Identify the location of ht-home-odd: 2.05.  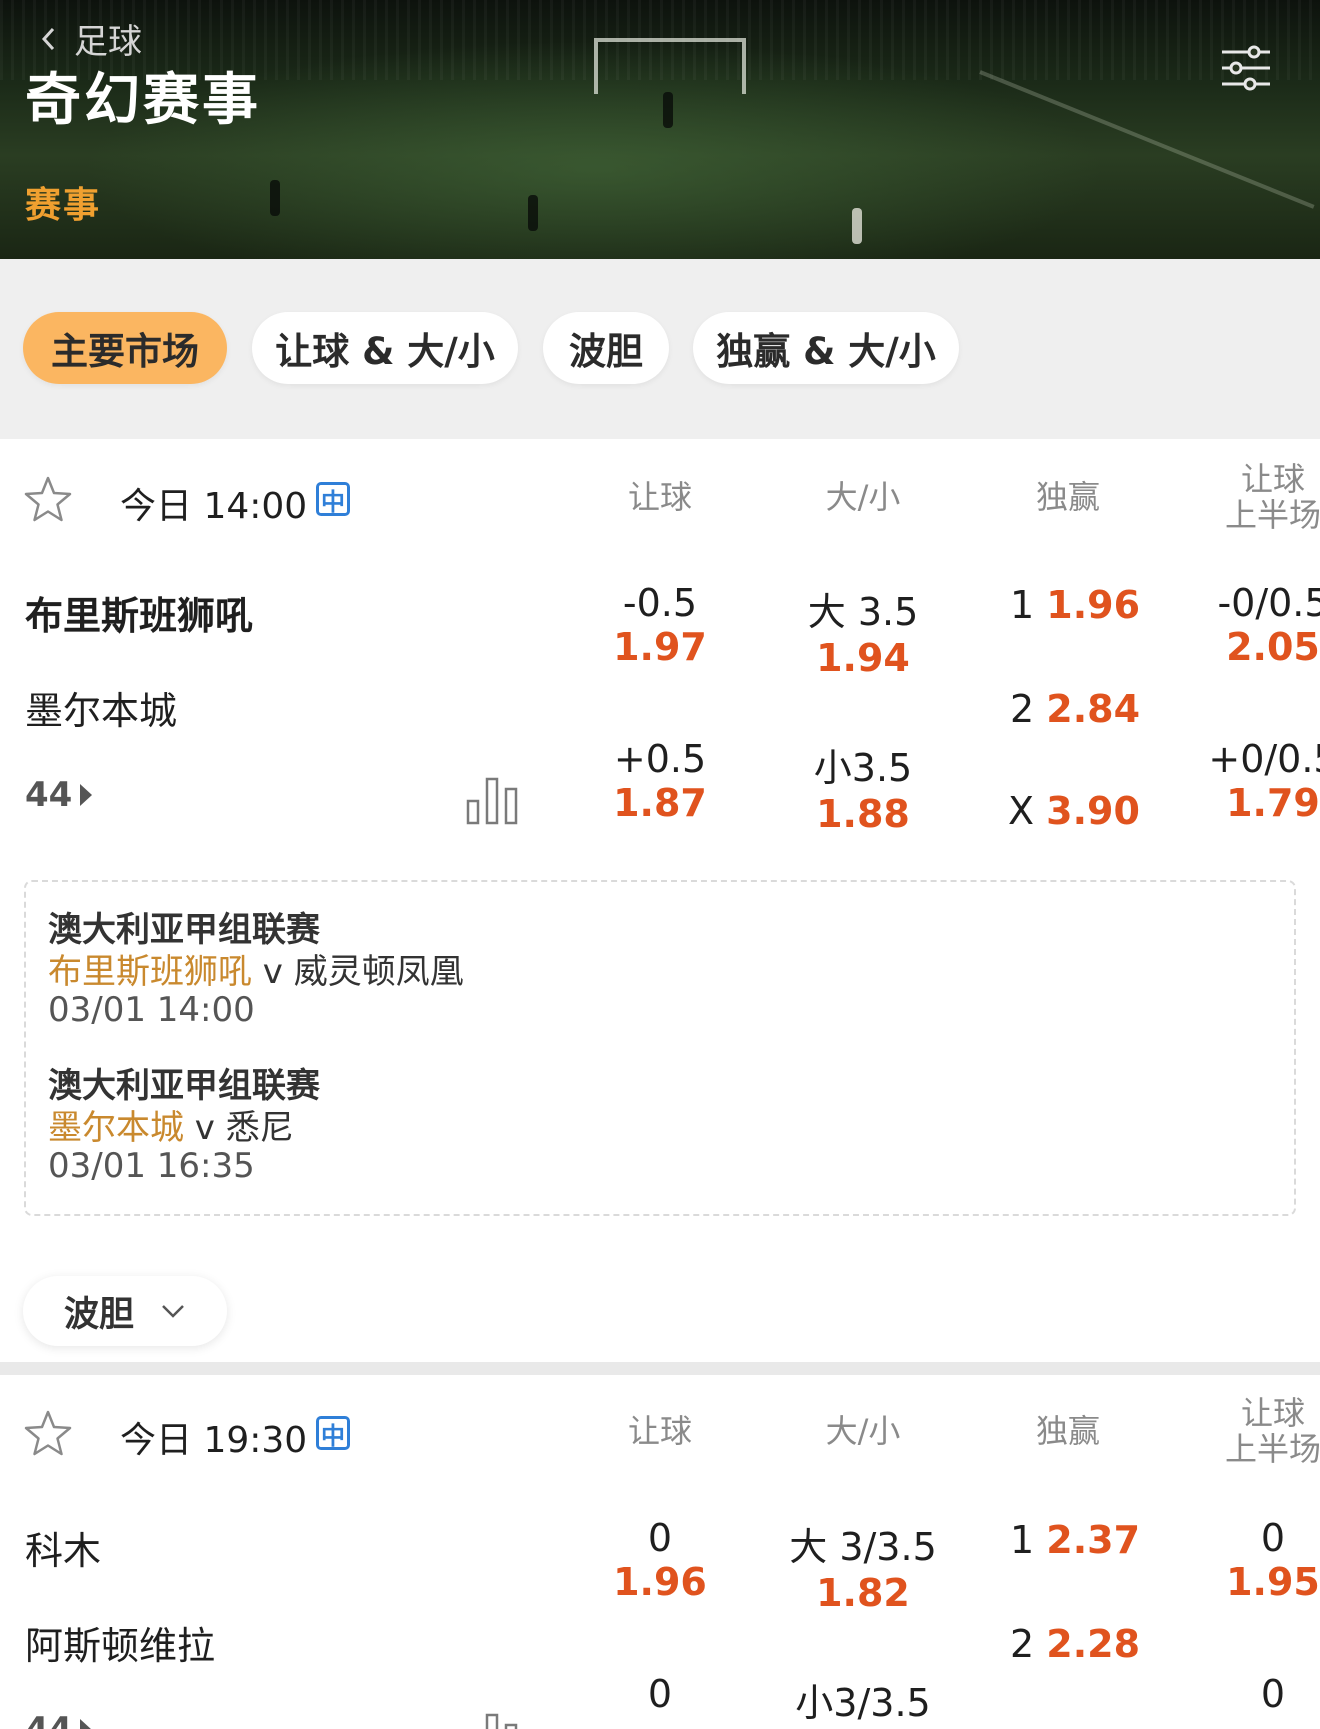
(1273, 647).